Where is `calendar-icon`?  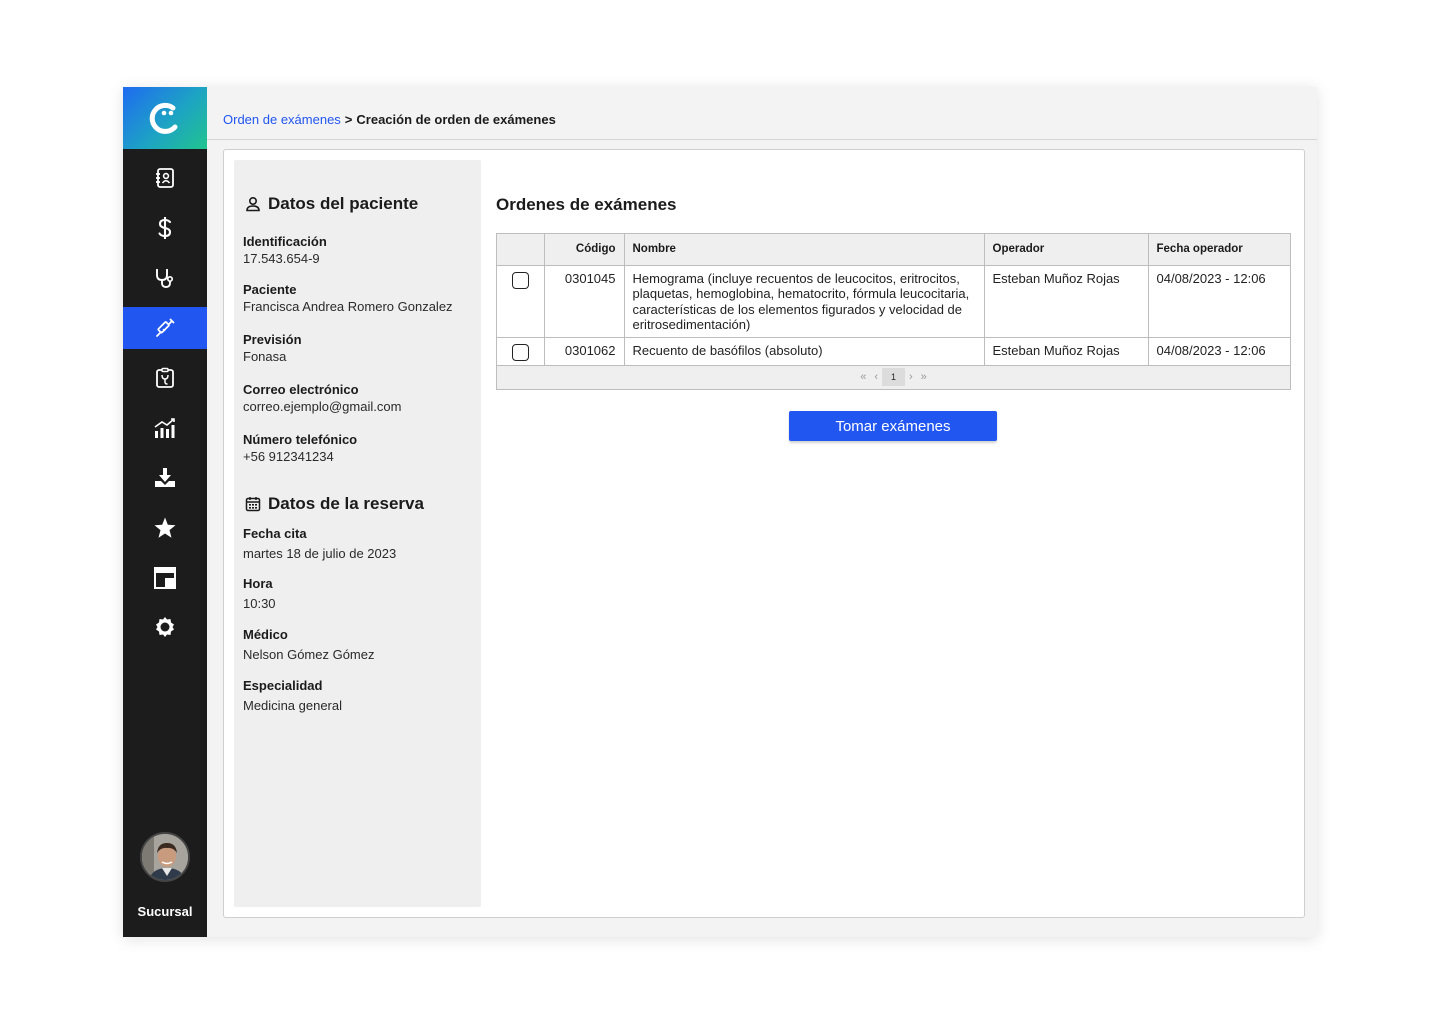
calendar-icon is located at coordinates (253, 504).